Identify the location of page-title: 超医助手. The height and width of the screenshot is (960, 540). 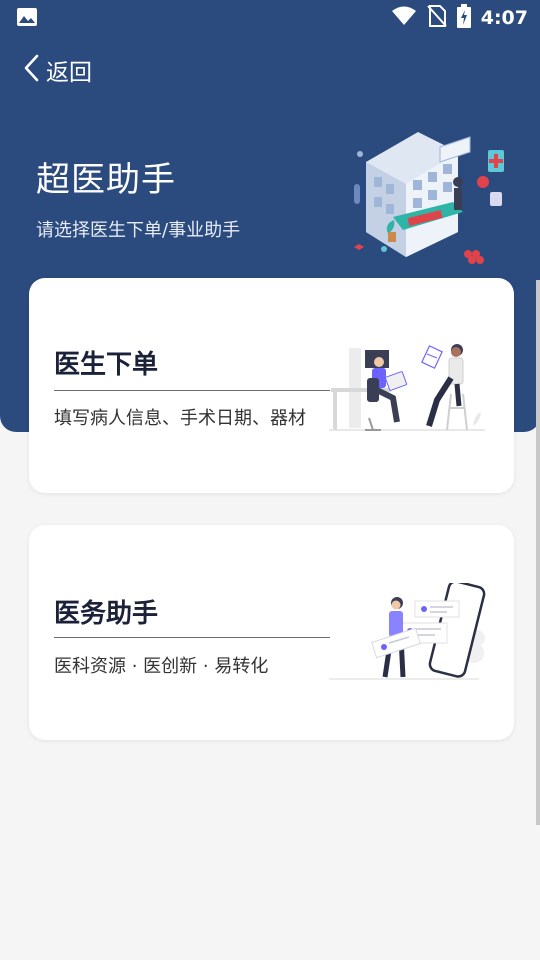
(106, 180).